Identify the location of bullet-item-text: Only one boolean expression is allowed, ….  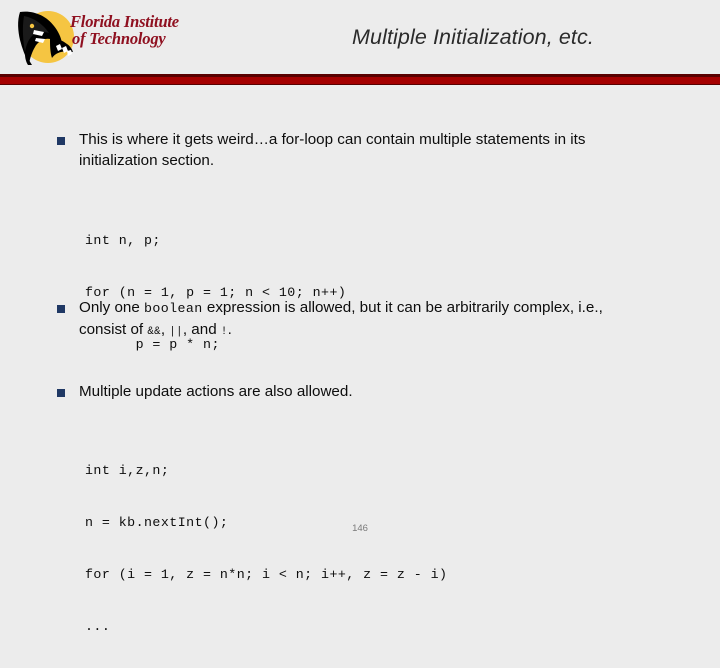
(341, 318).